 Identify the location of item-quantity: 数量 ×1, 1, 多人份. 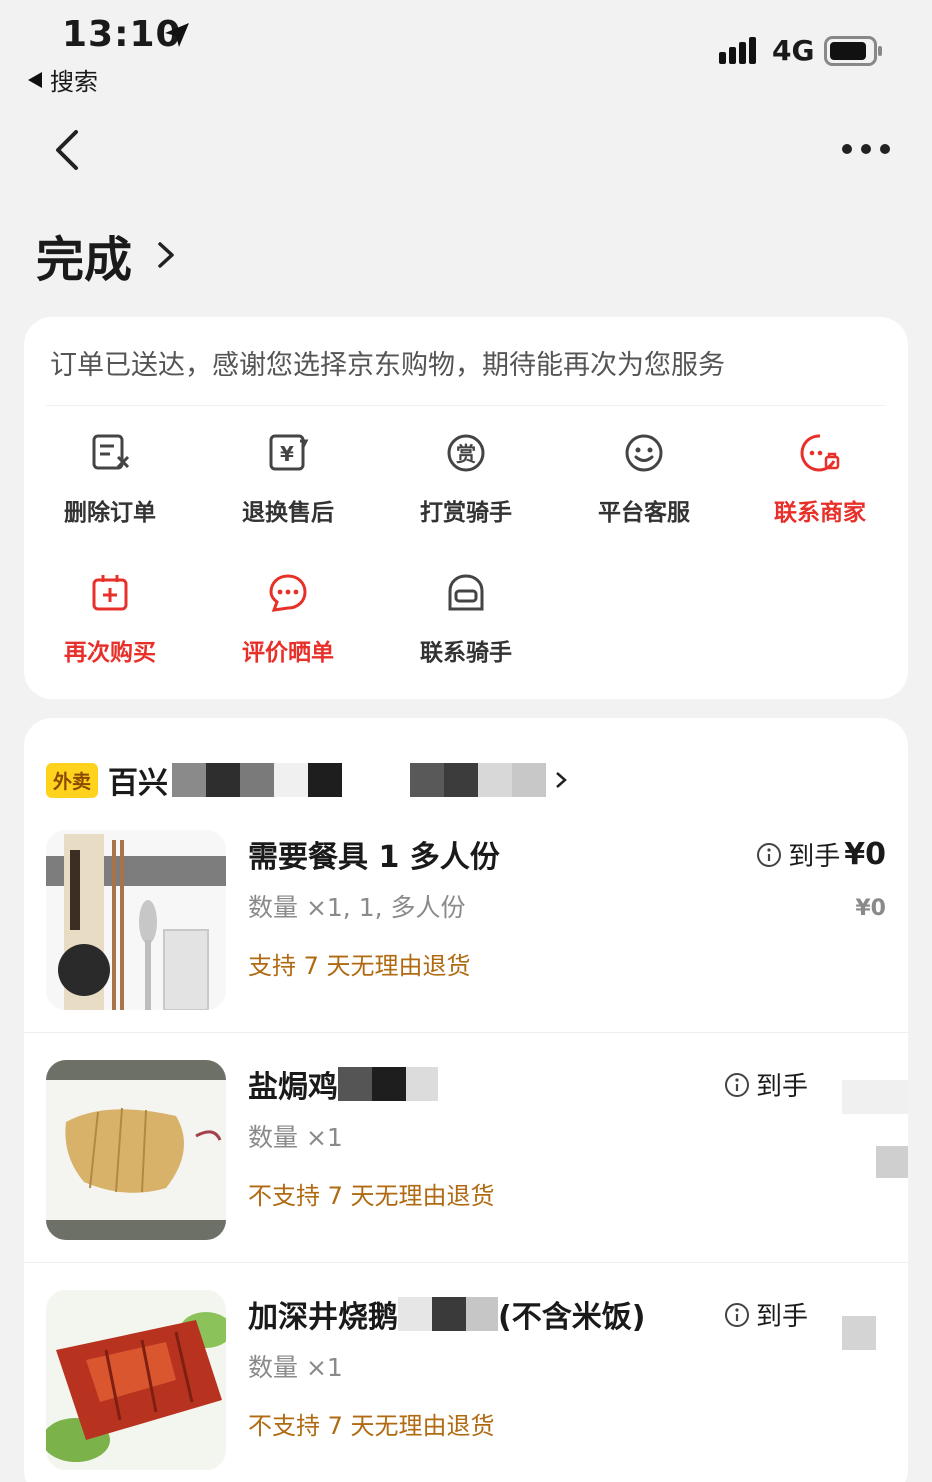
(357, 907).